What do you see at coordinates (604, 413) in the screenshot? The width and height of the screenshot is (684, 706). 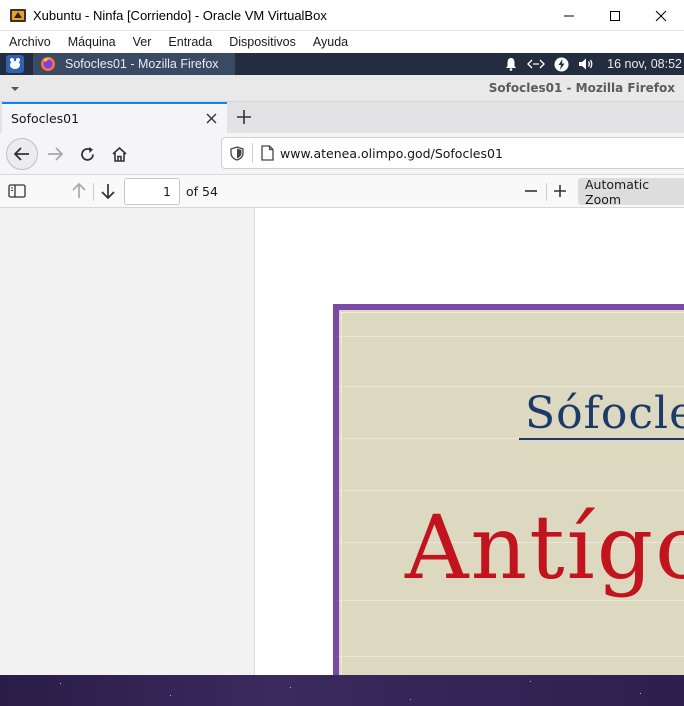 I see `cover-author: Sófocles` at bounding box center [604, 413].